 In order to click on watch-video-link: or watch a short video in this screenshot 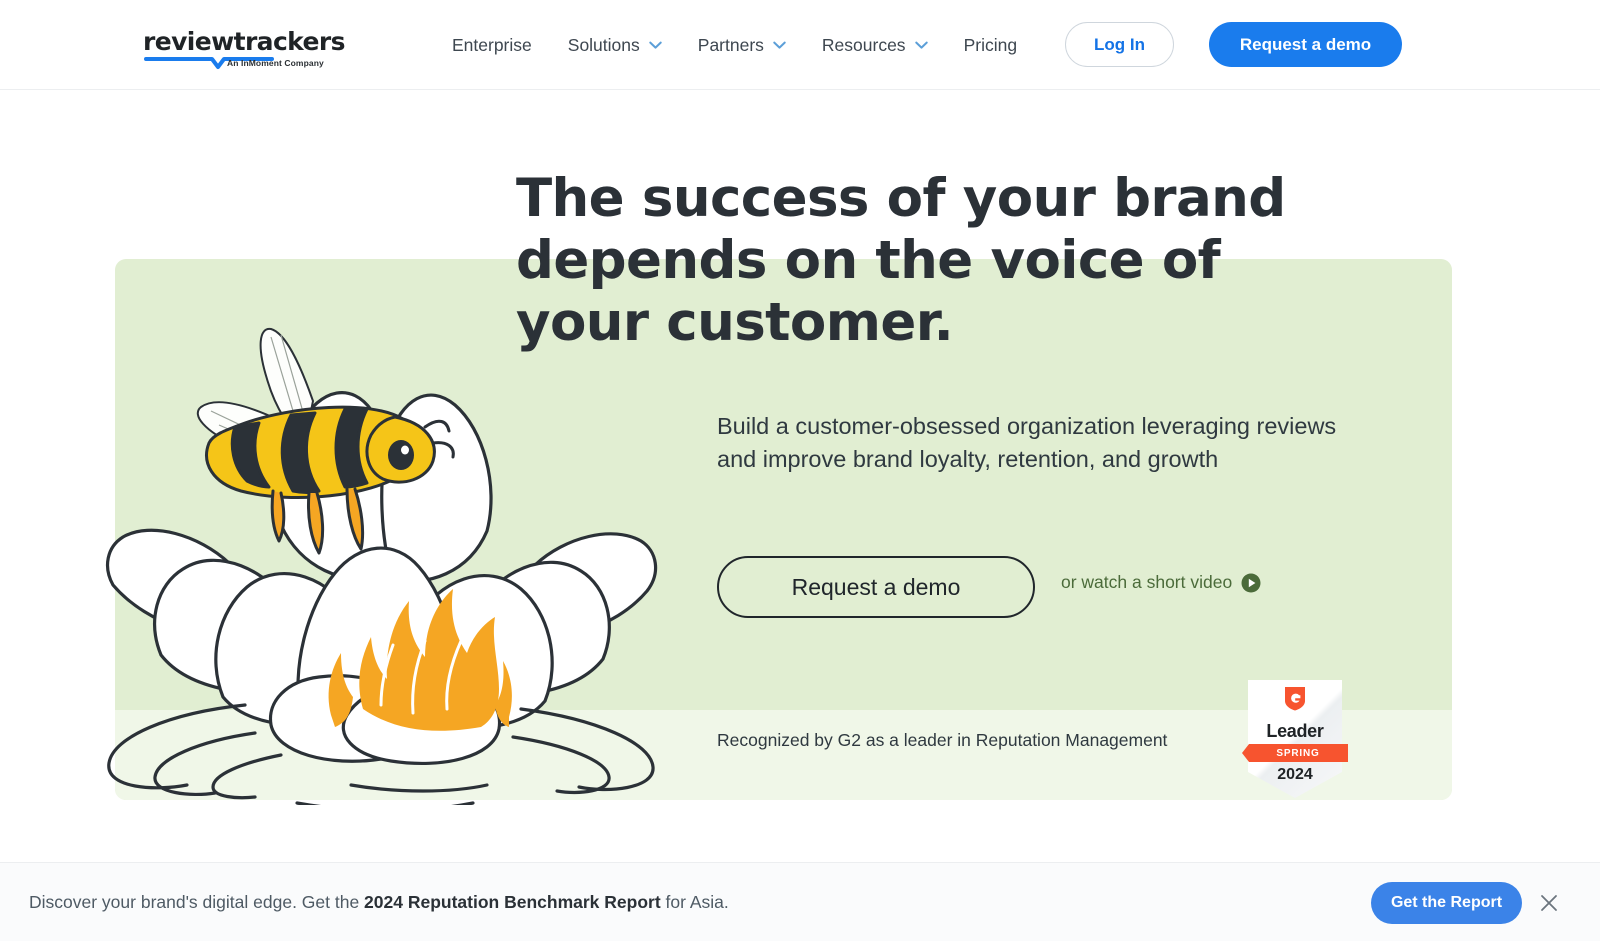, I will do `click(1161, 582)`.